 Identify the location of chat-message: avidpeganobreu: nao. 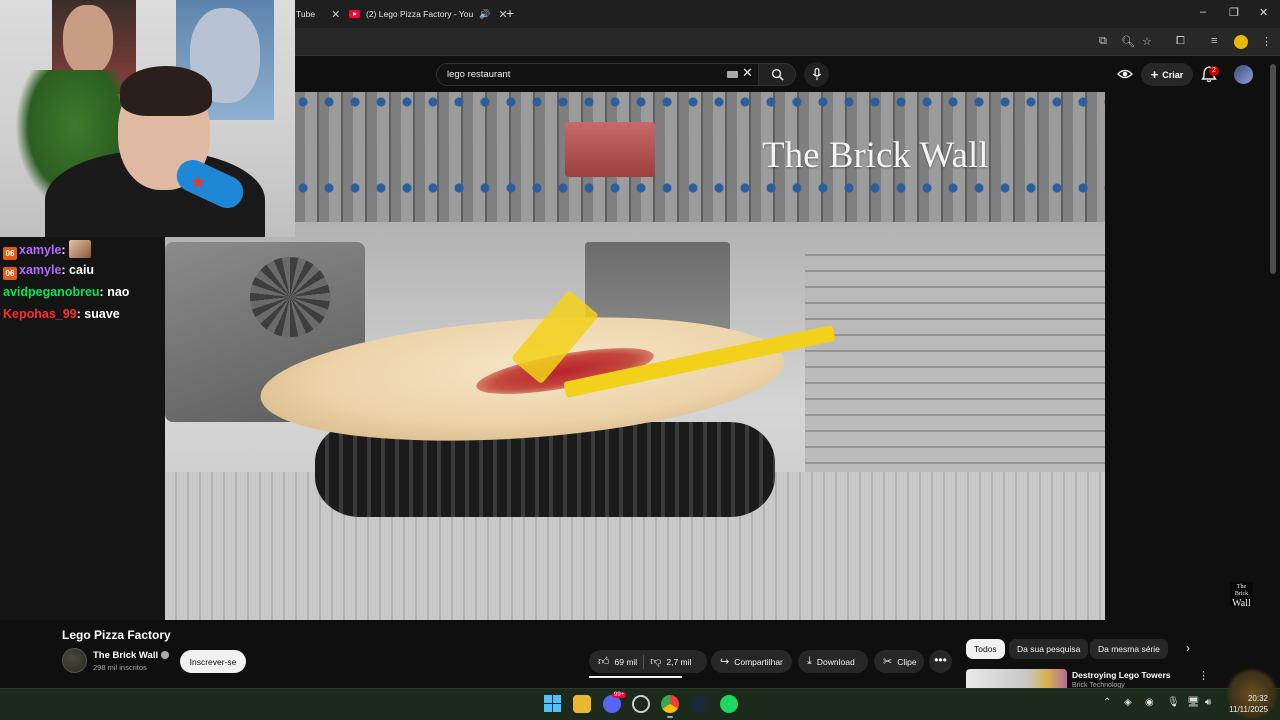
(66, 292).